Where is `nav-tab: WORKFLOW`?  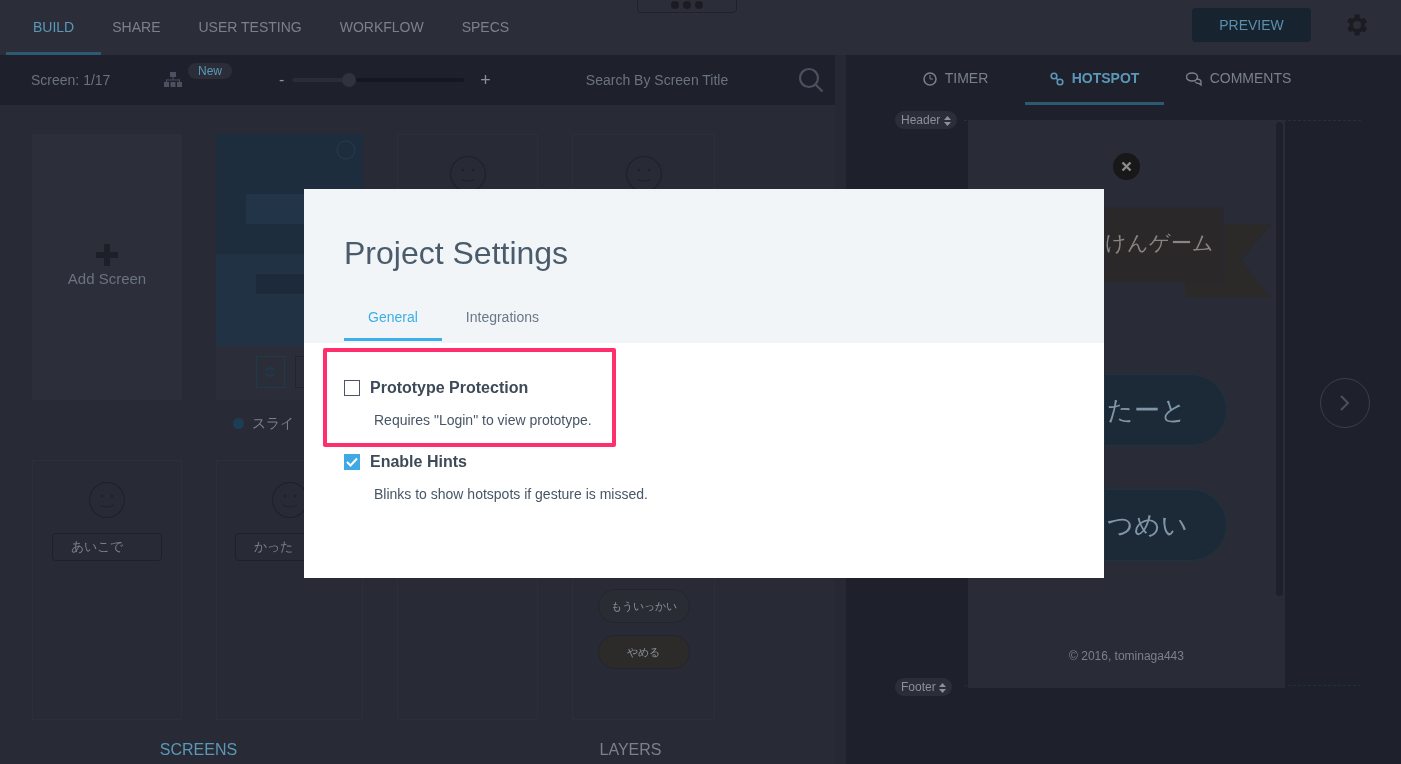
nav-tab: WORKFLOW is located at coordinates (381, 27).